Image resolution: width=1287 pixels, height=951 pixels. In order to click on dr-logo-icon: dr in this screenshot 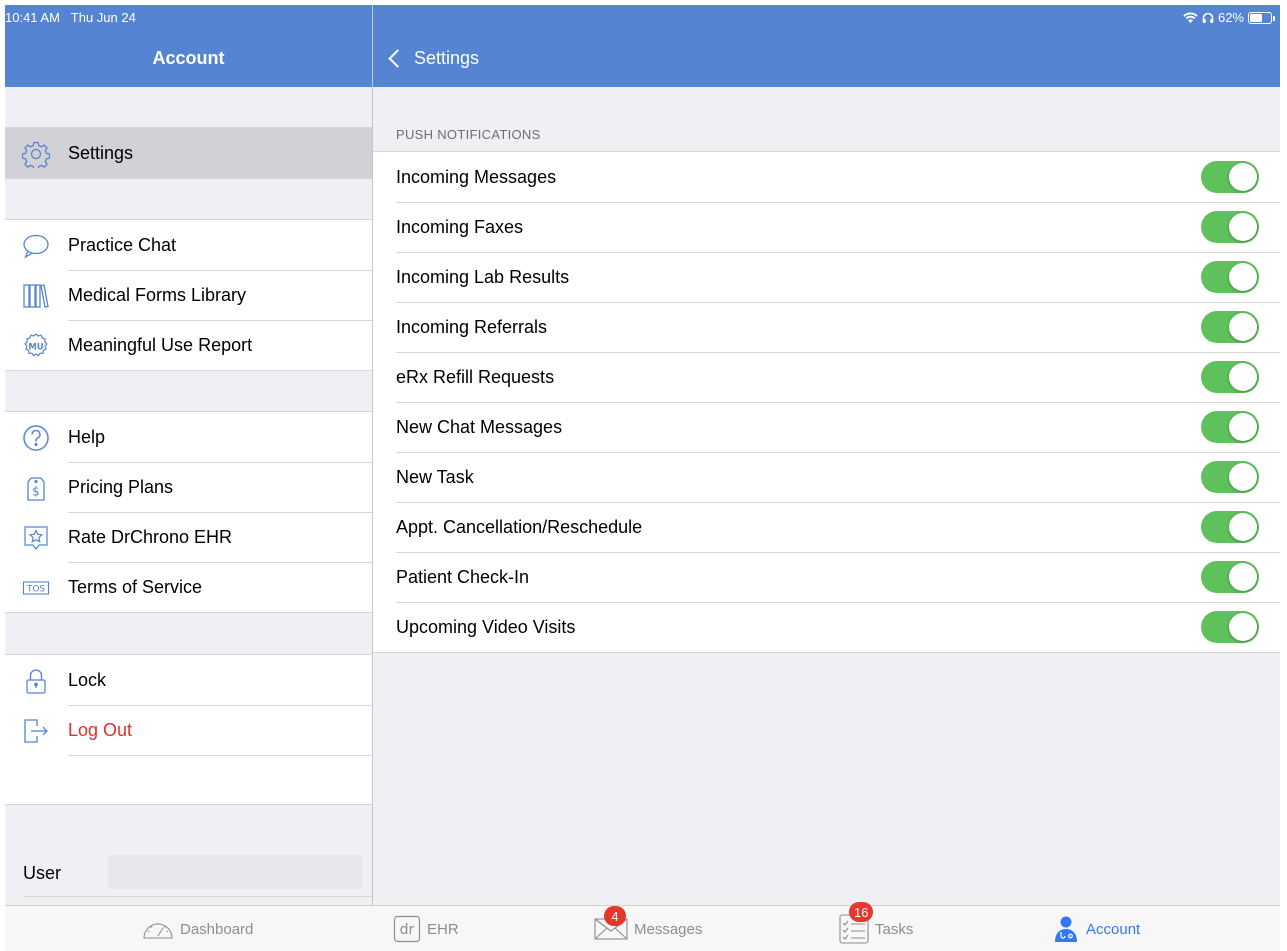, I will do `click(407, 929)`.